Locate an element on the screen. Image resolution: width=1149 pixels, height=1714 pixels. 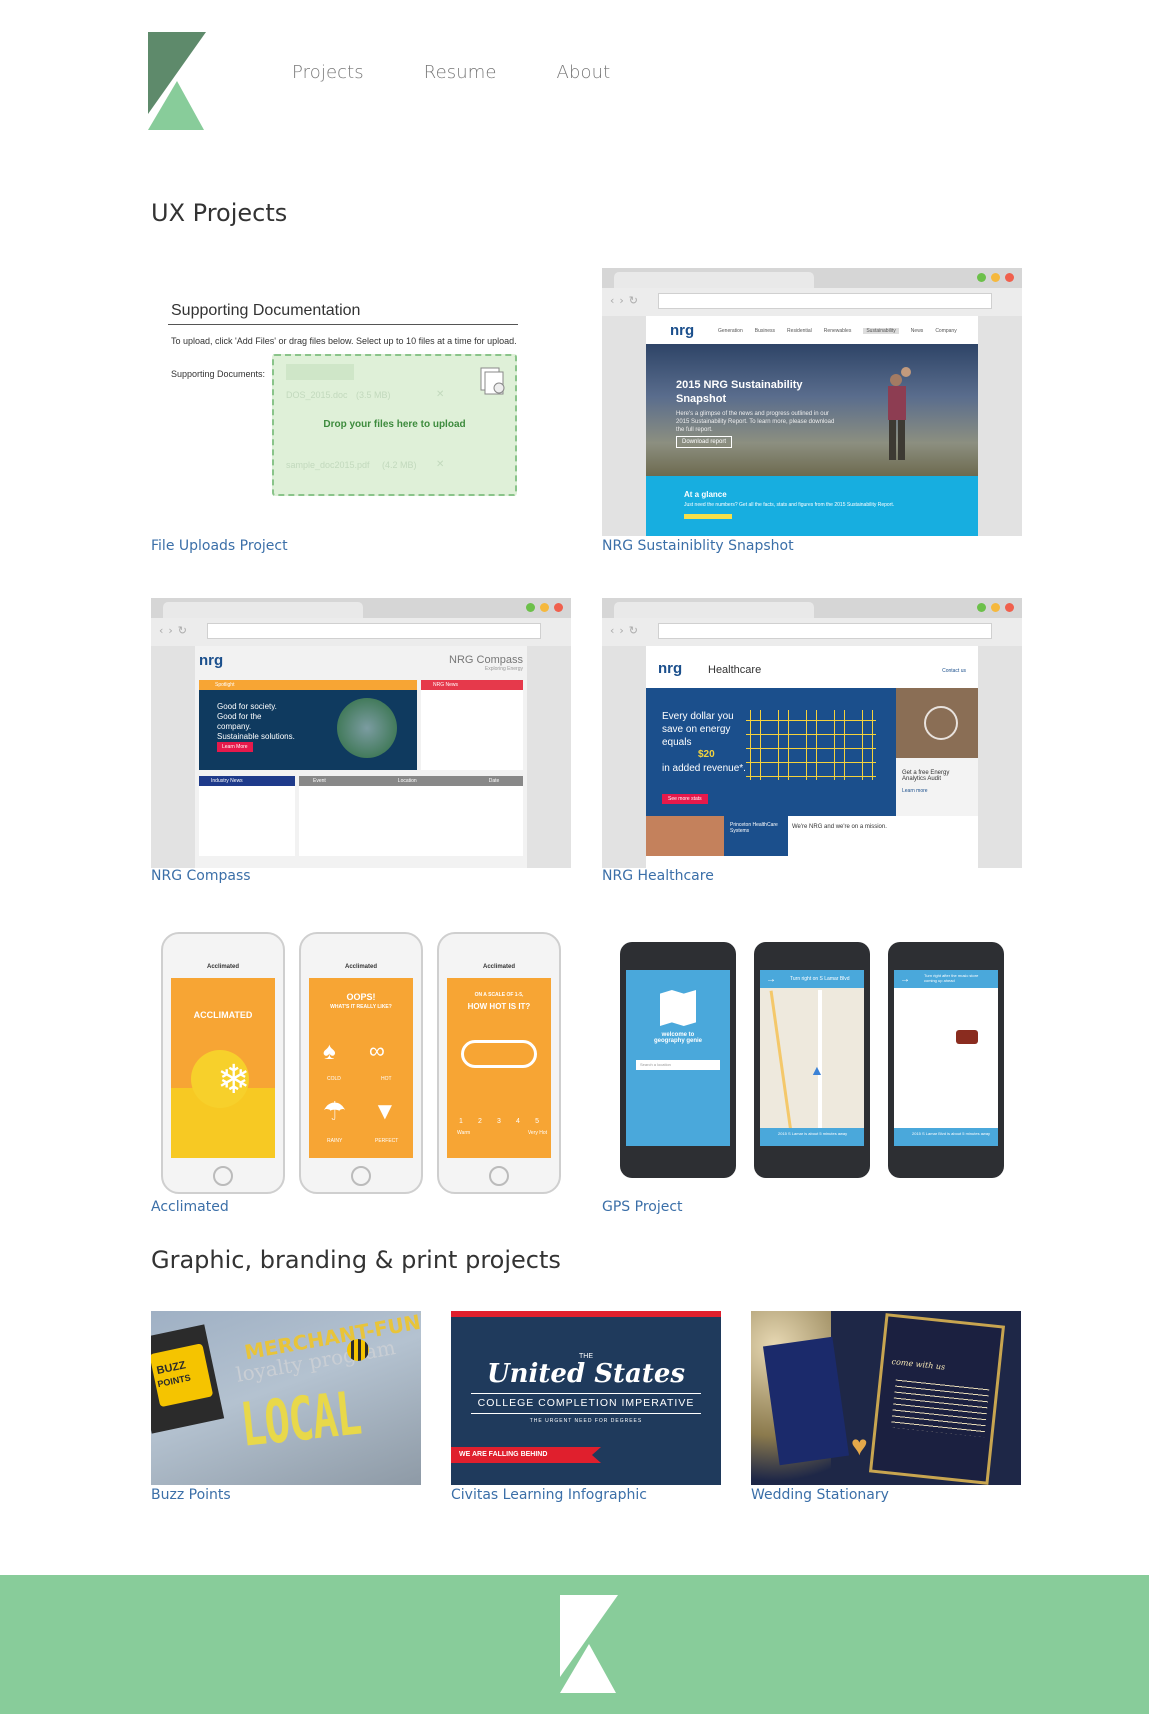
wedding-stationary-thumbnail: come with us ♥ is located at coordinates (886, 1398).